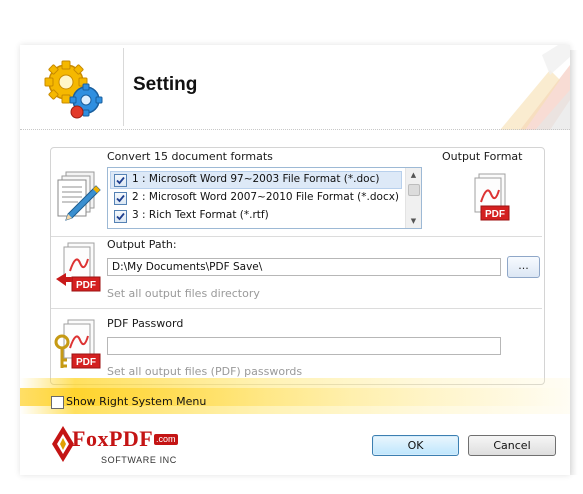  What do you see at coordinates (415, 445) in the screenshot?
I see `ok-button: OK` at bounding box center [415, 445].